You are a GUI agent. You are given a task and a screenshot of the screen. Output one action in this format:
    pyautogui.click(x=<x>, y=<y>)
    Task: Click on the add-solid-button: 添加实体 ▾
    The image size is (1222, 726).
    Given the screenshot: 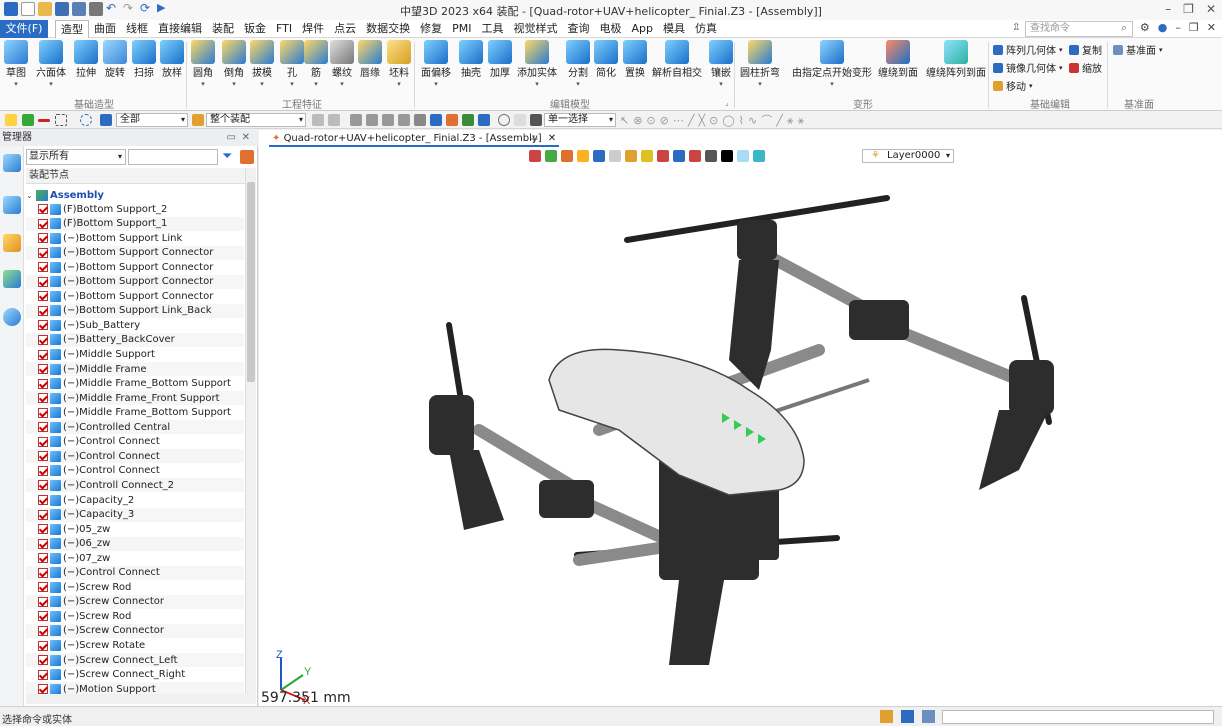 What is the action you would take?
    pyautogui.click(x=537, y=64)
    